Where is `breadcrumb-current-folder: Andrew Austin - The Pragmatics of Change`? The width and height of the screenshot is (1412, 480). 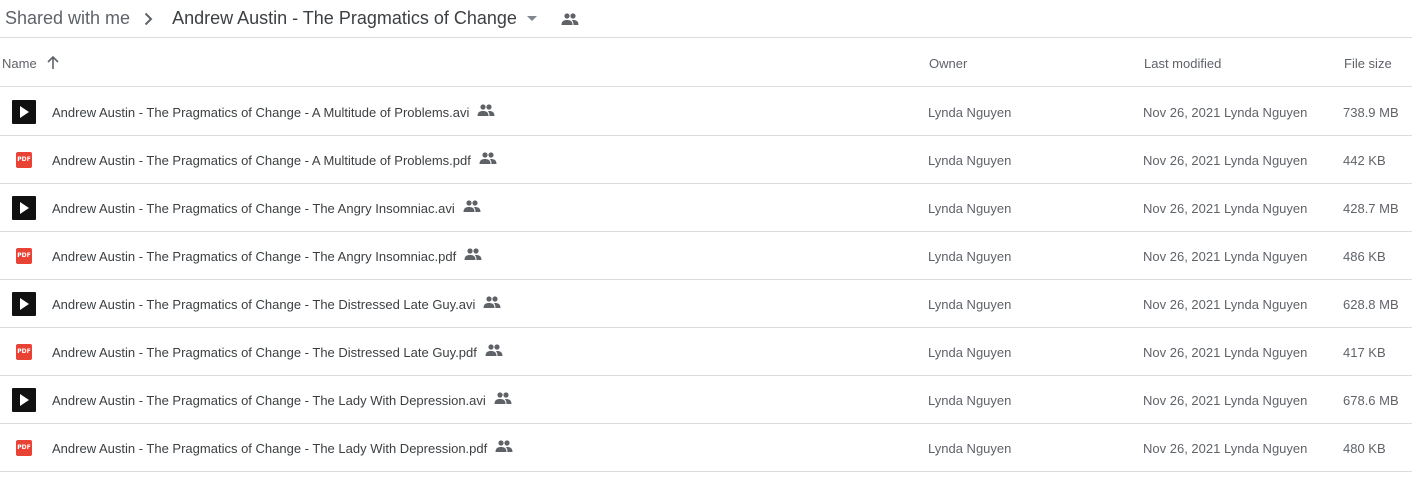 breadcrumb-current-folder: Andrew Austin - The Pragmatics of Change is located at coordinates (344, 18).